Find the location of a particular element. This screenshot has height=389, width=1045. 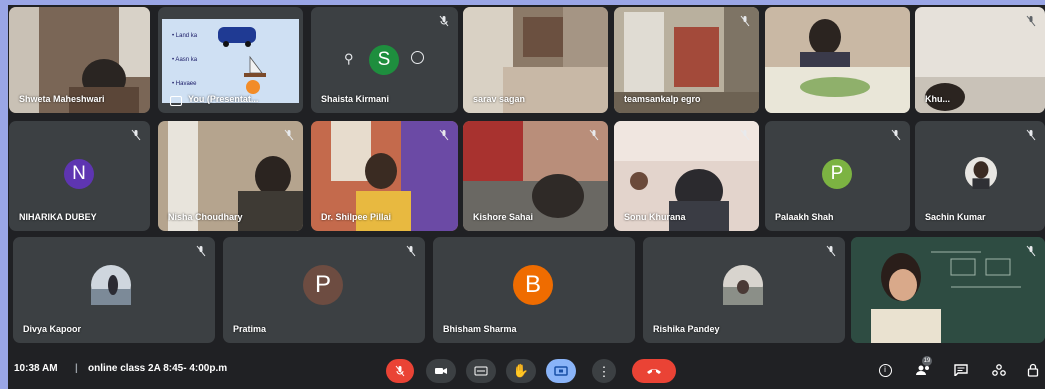

slide-line: • Land ka is located at coordinates (185, 36).